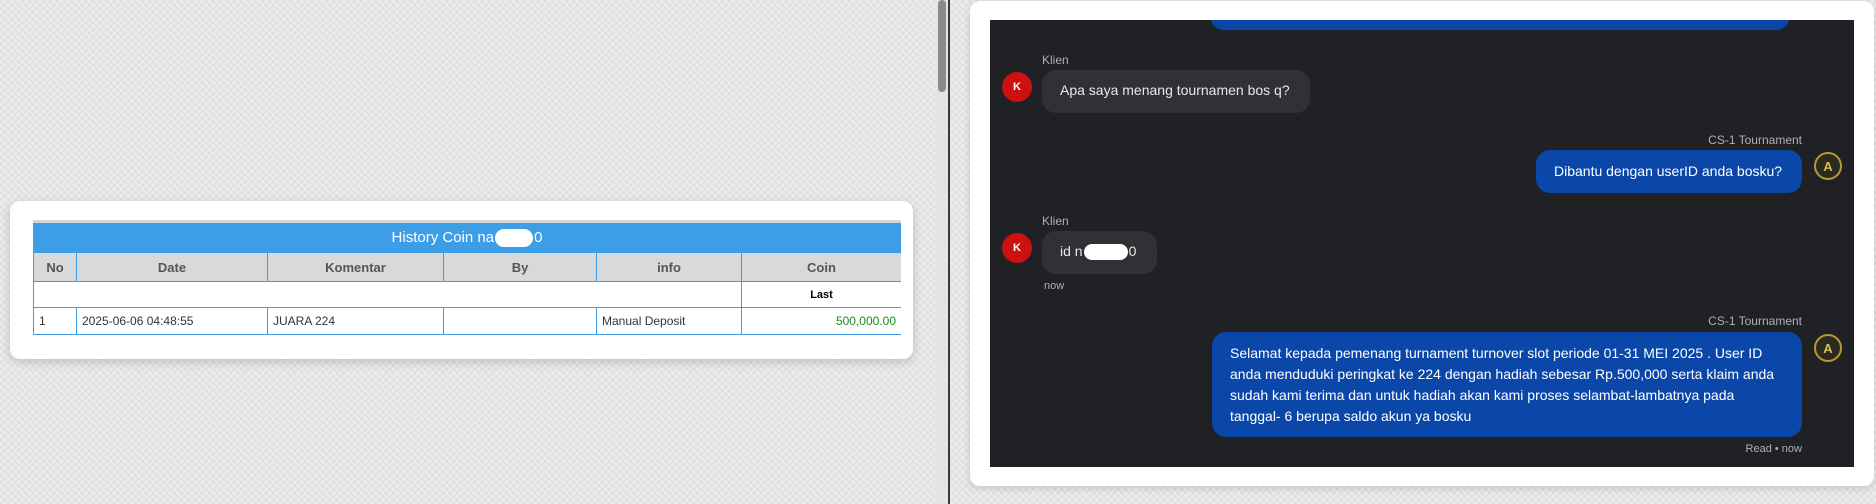 This screenshot has width=1876, height=504. I want to click on cell-coin-amount: 500,000.00, so click(821, 321).